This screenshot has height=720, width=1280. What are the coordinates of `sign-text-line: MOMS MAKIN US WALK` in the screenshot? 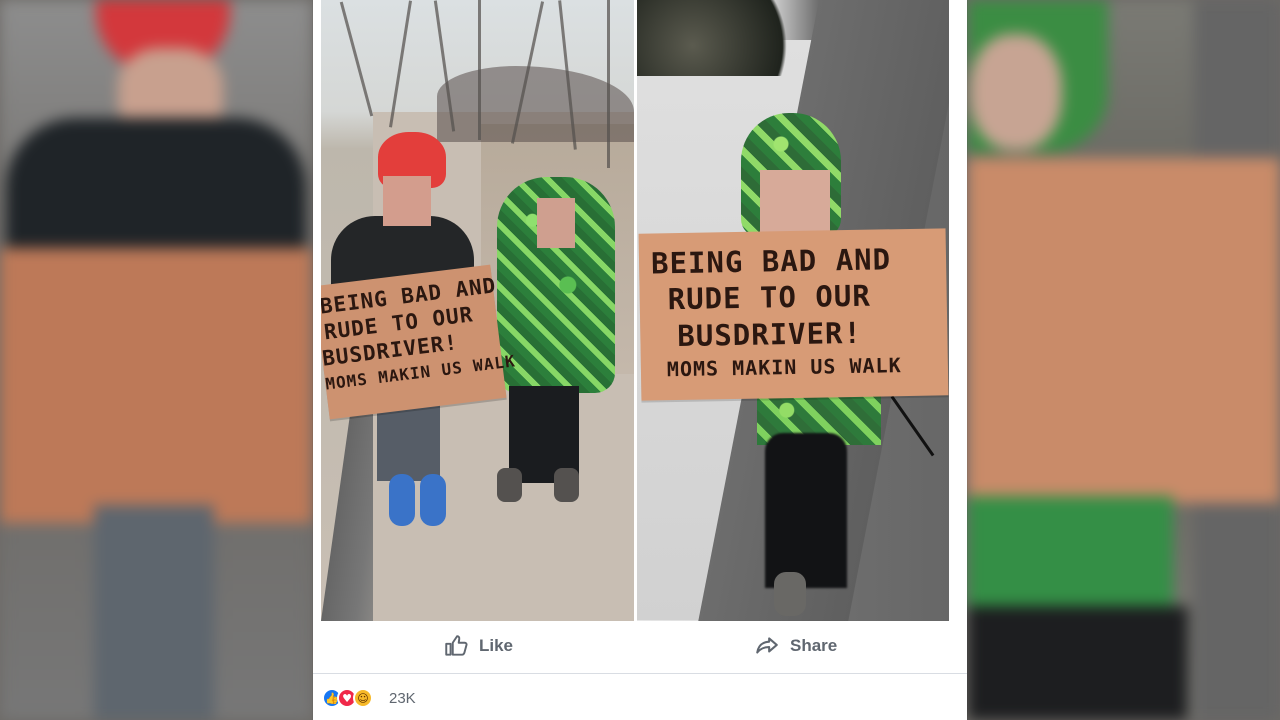 It's located at (784, 367).